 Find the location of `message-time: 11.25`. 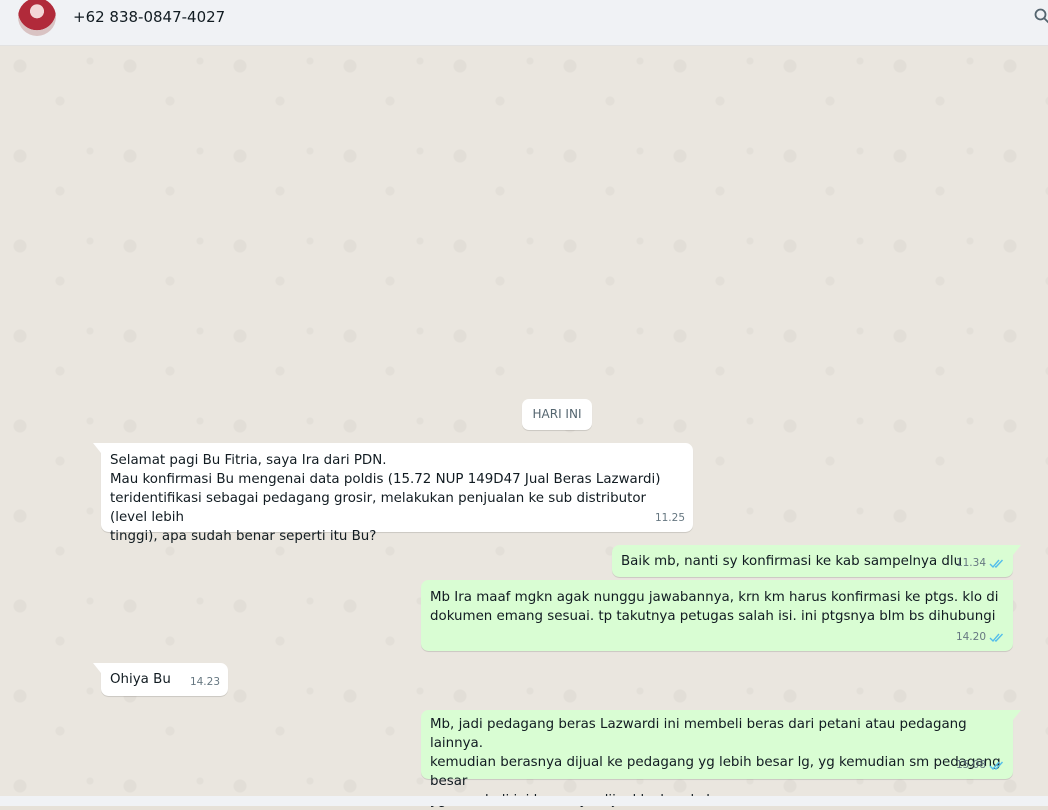

message-time: 11.25 is located at coordinates (669, 518).